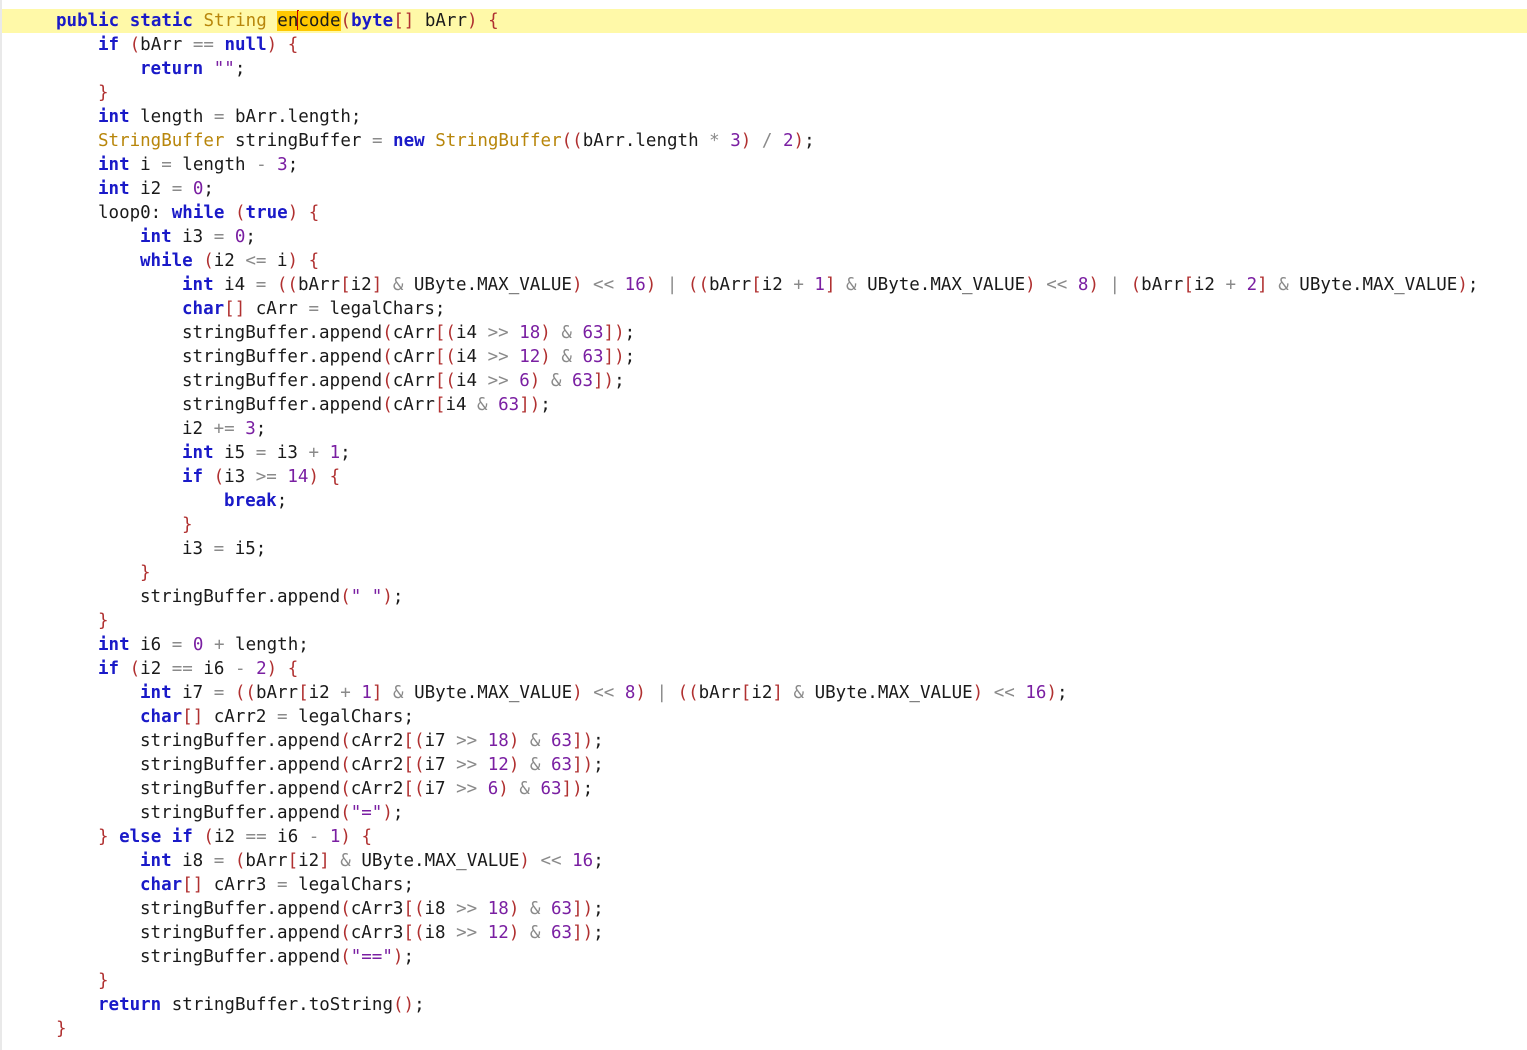 The height and width of the screenshot is (1050, 1527). I want to click on code-line: stringBuffer.append(" ");, so click(764, 597).